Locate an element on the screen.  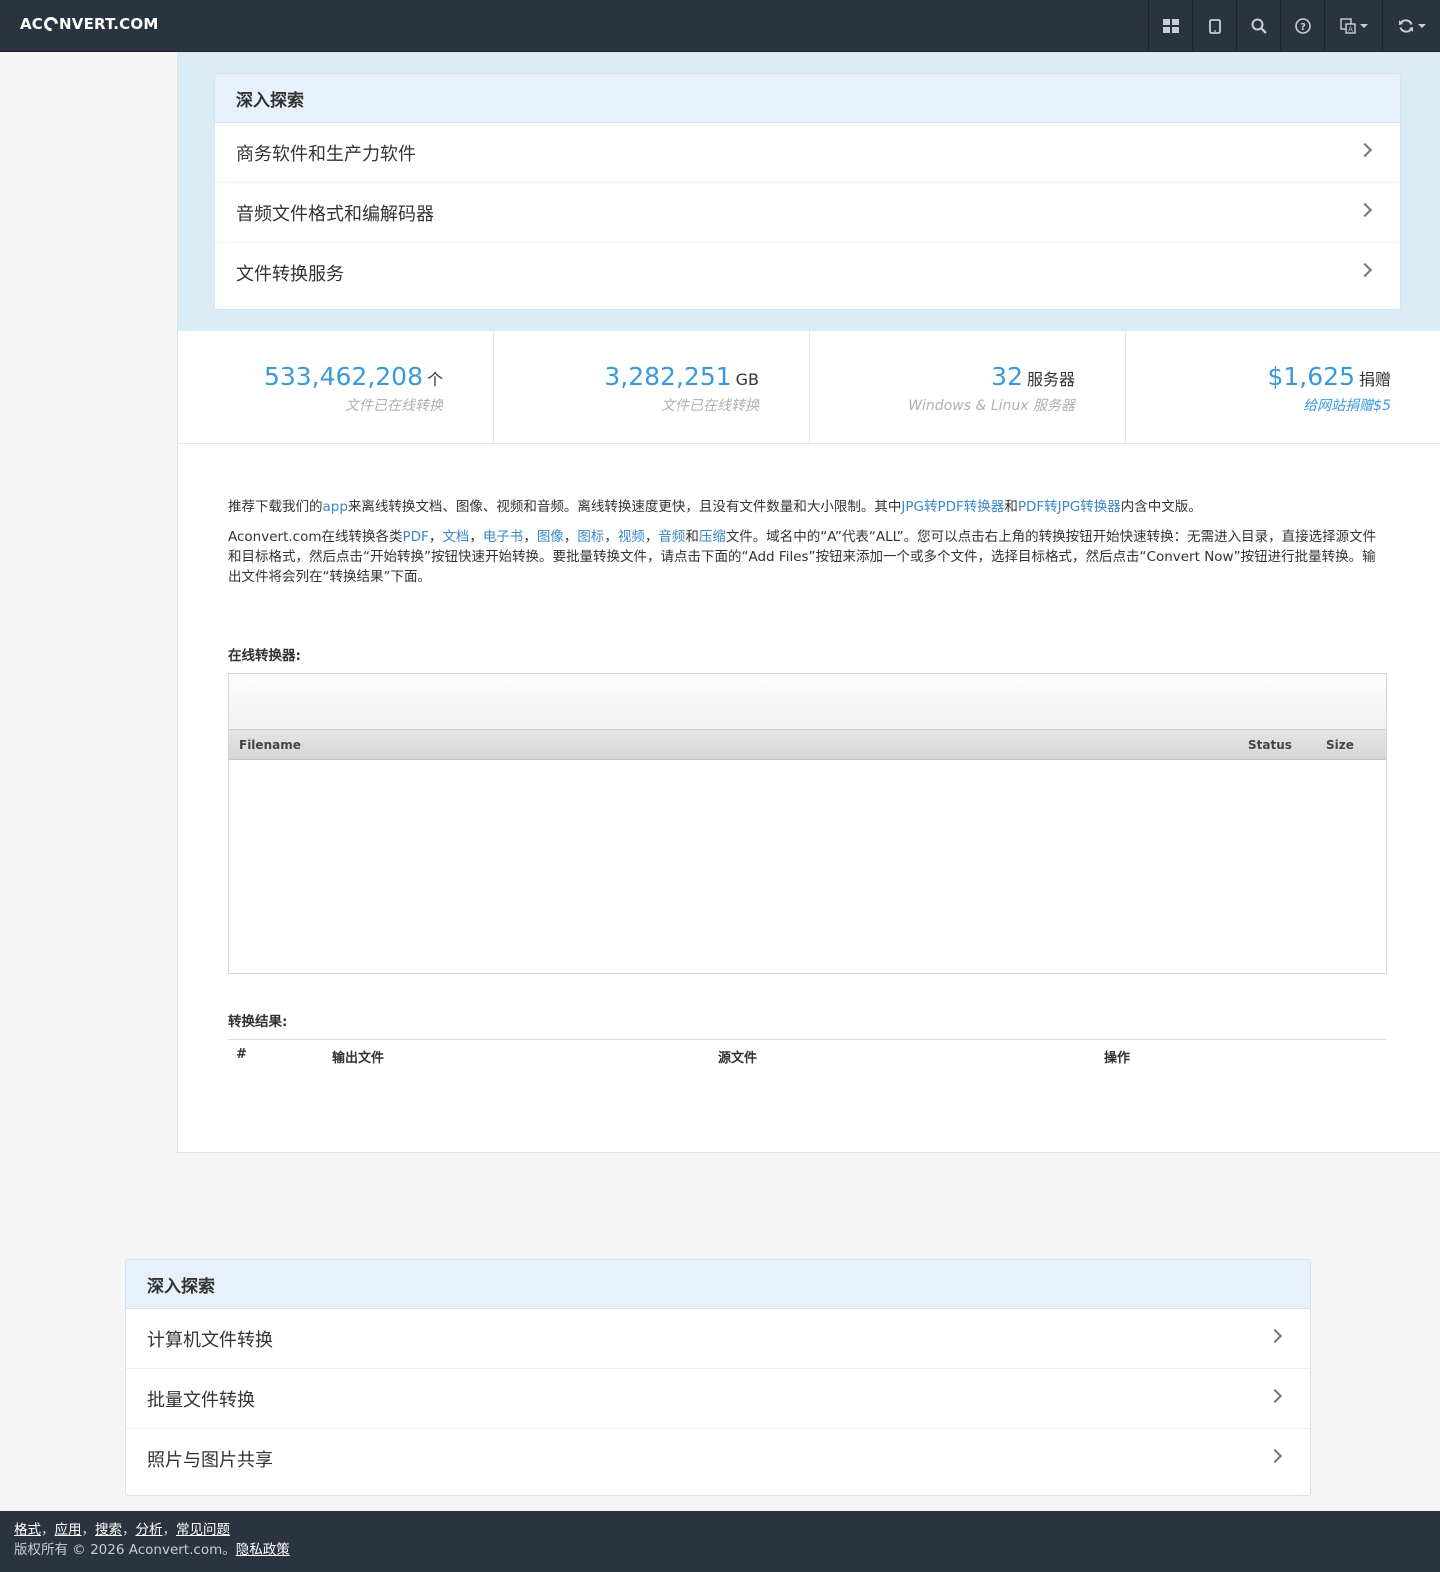
stat-unit: GB is located at coordinates (747, 379).